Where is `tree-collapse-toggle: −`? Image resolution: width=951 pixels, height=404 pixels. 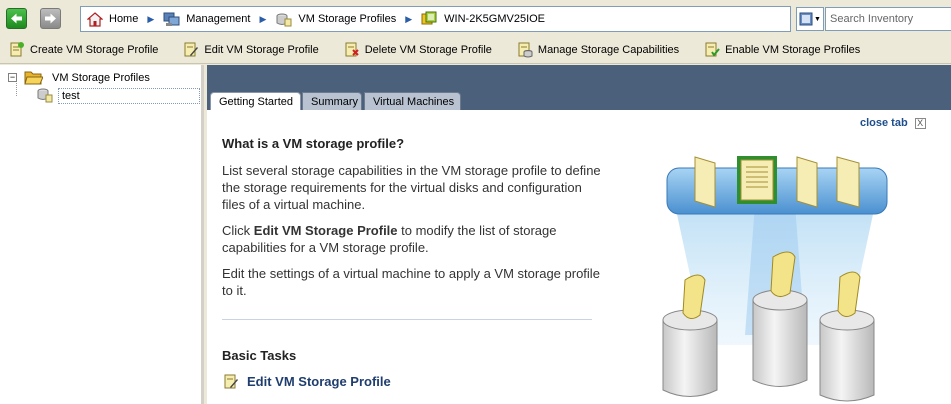
tree-collapse-toggle: − is located at coordinates (12, 77).